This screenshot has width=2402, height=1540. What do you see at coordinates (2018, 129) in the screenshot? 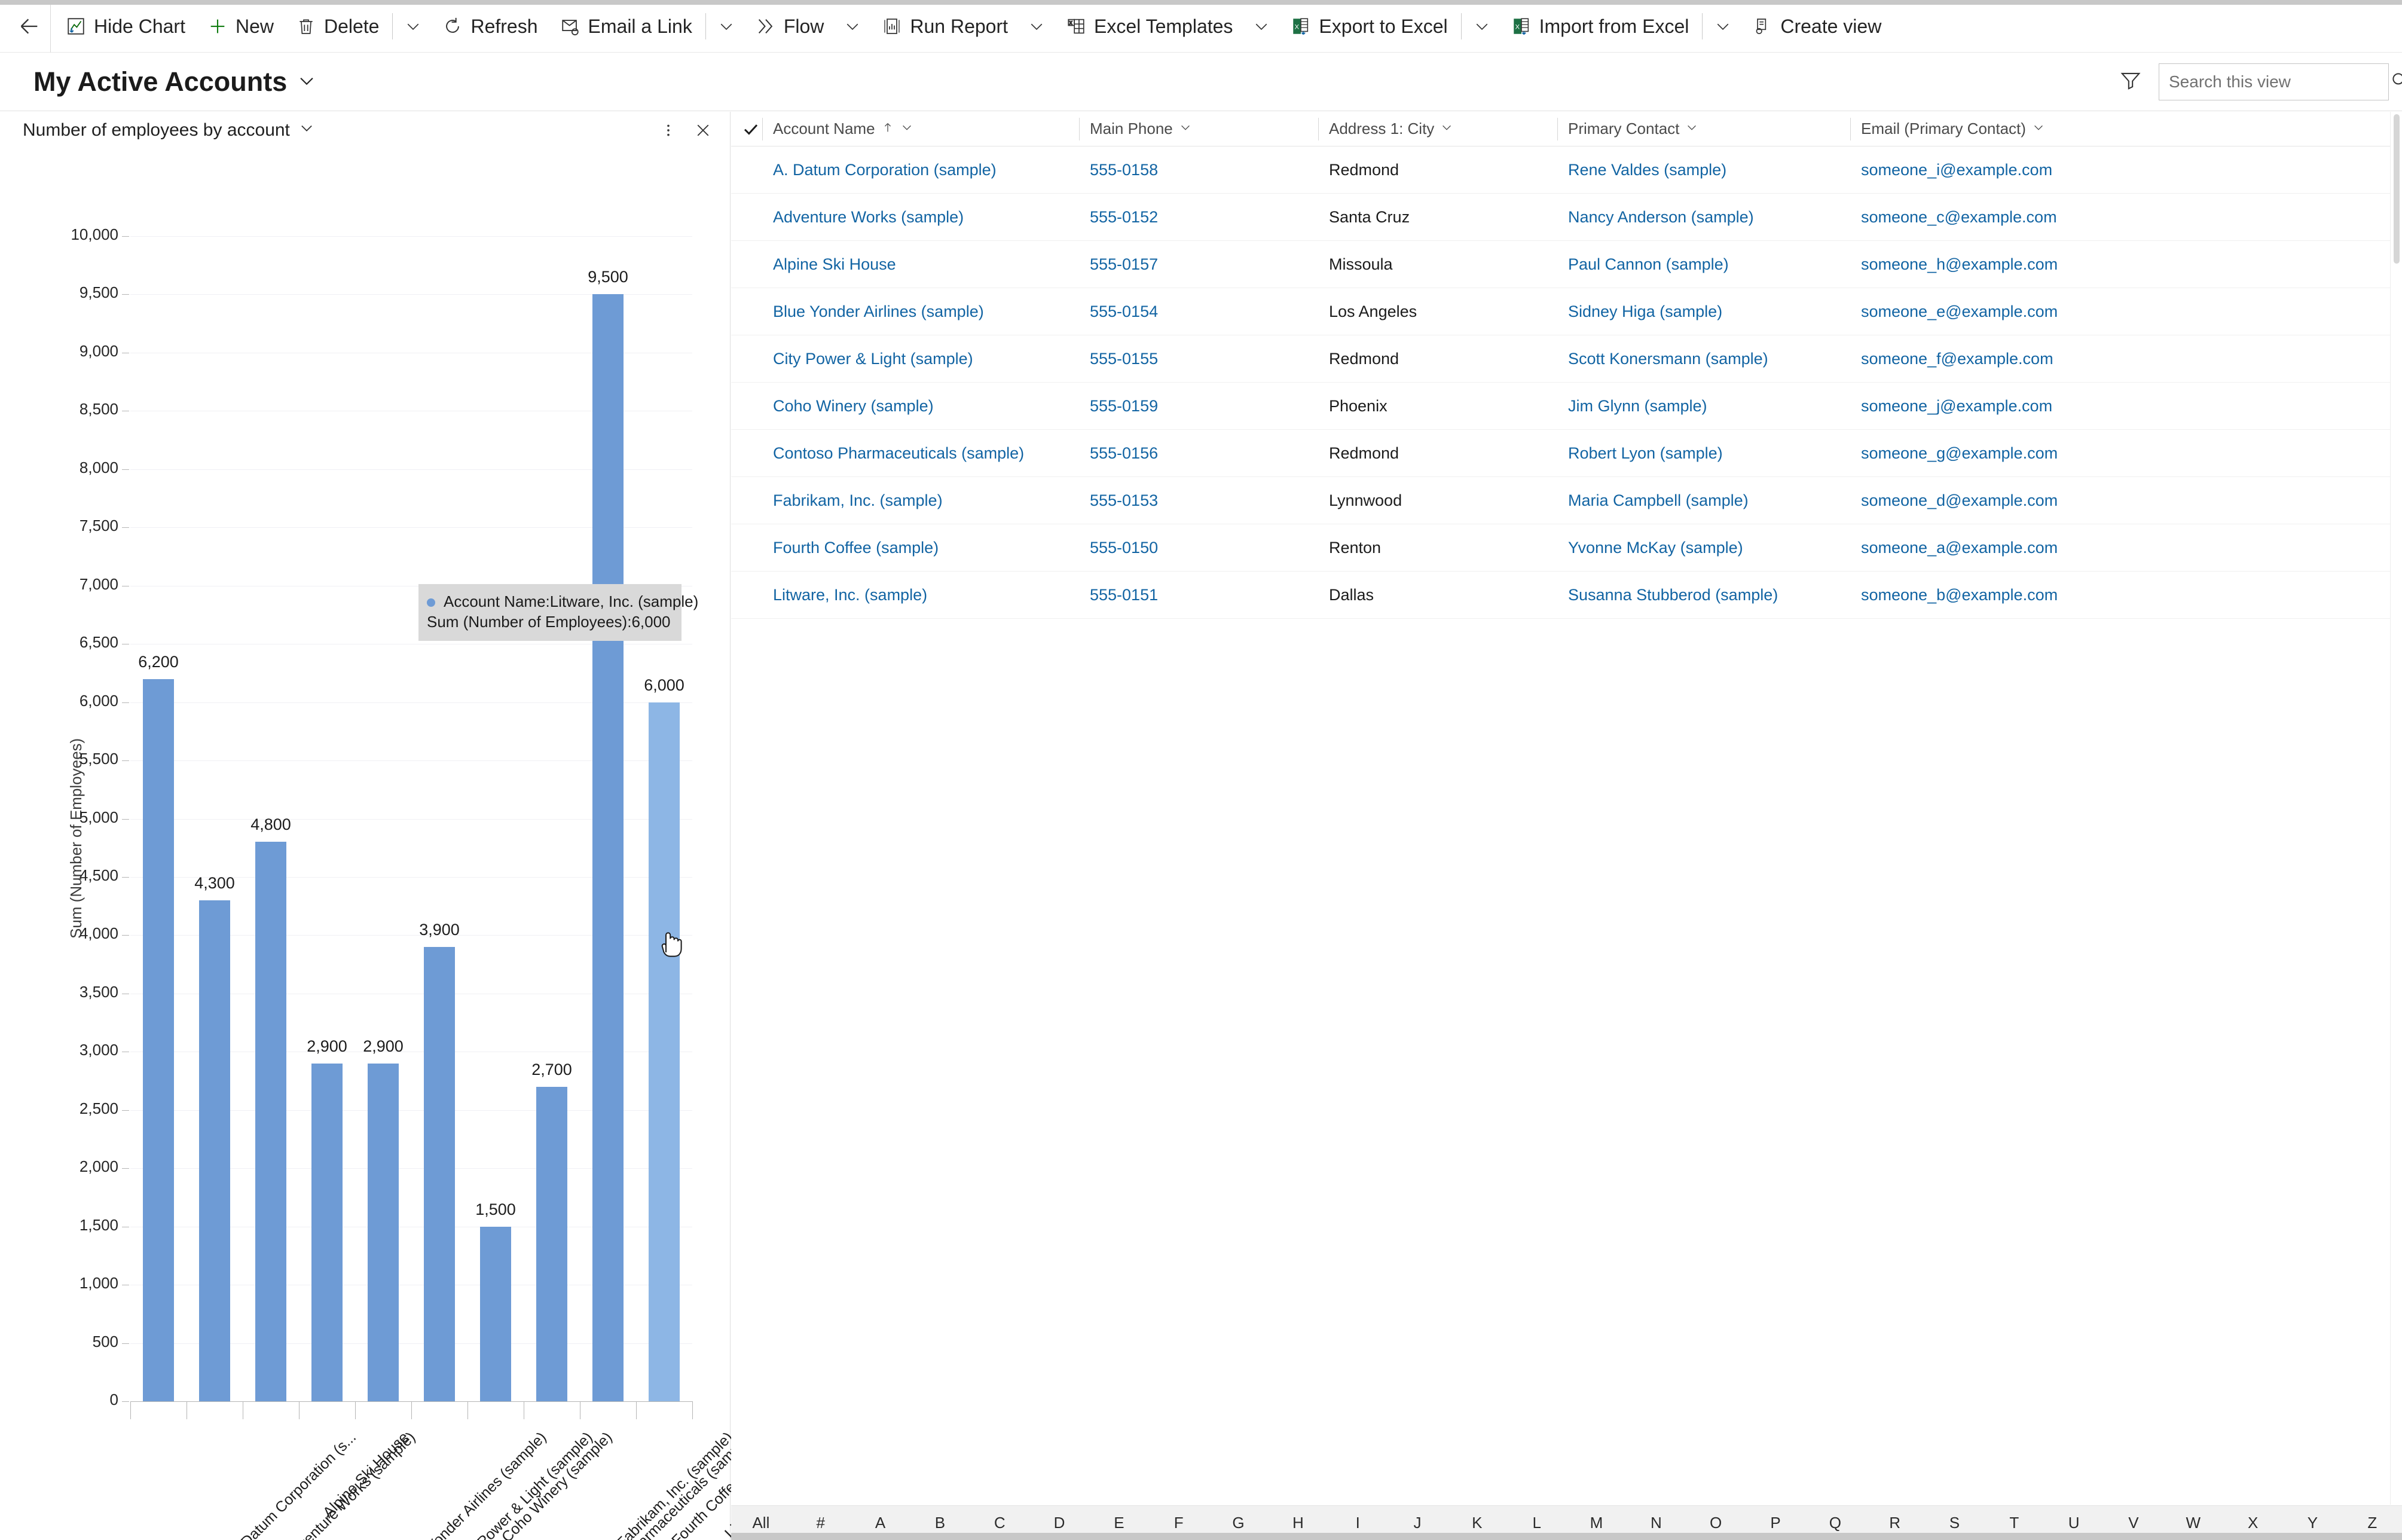
I see `column-header-email-primary-contact: Email (Primary Contact)` at bounding box center [2018, 129].